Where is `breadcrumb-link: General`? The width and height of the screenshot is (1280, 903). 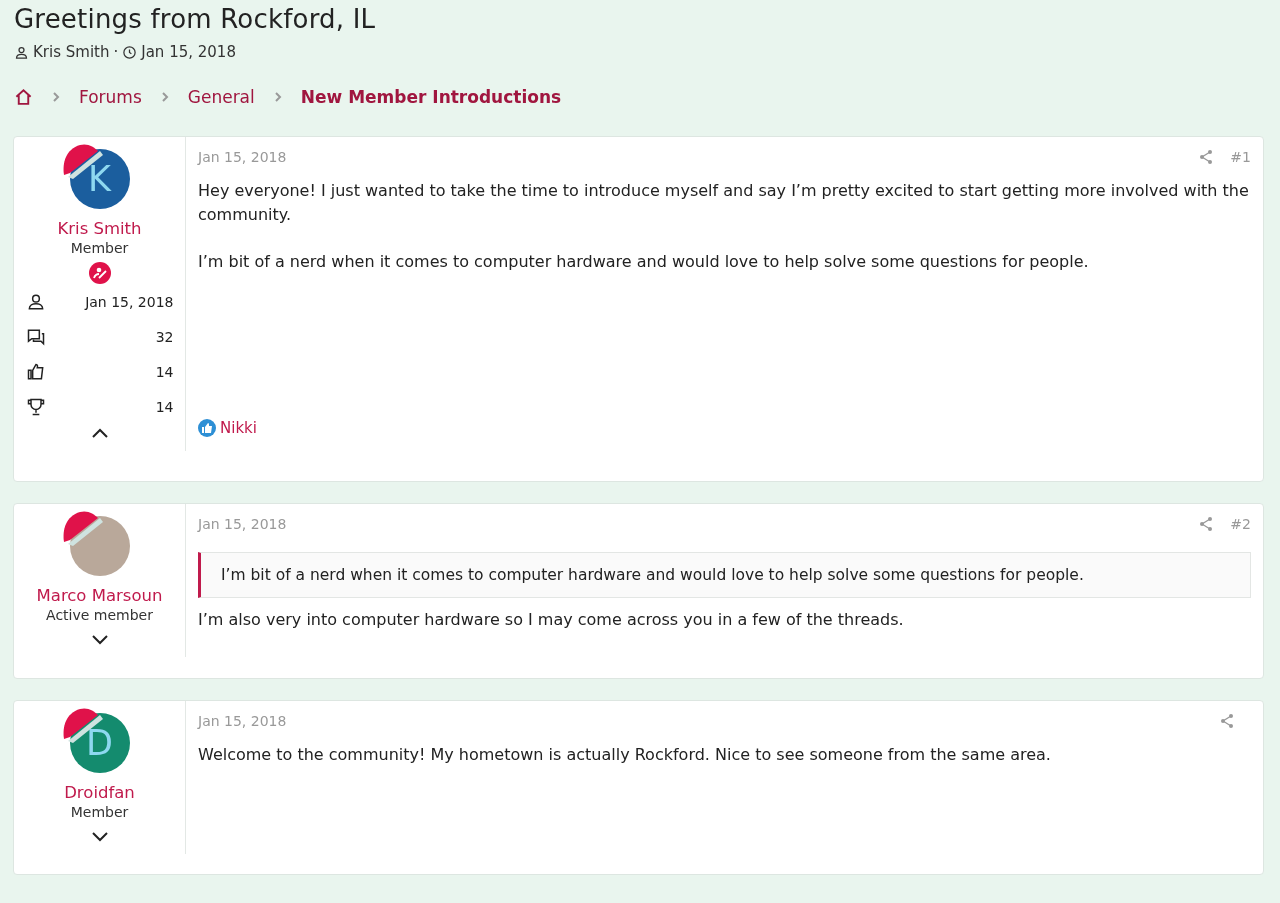
breadcrumb-link: General is located at coordinates (221, 97).